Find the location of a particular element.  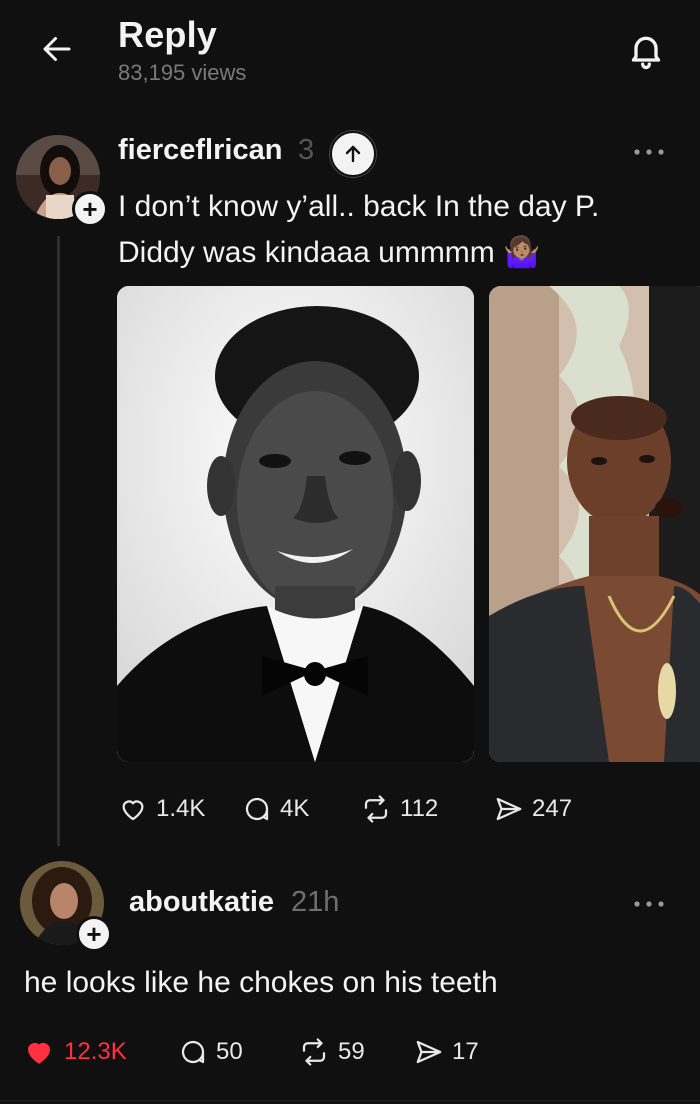

reply-actions: 12.3K 50 59 17 is located at coordinates (250, 1052).